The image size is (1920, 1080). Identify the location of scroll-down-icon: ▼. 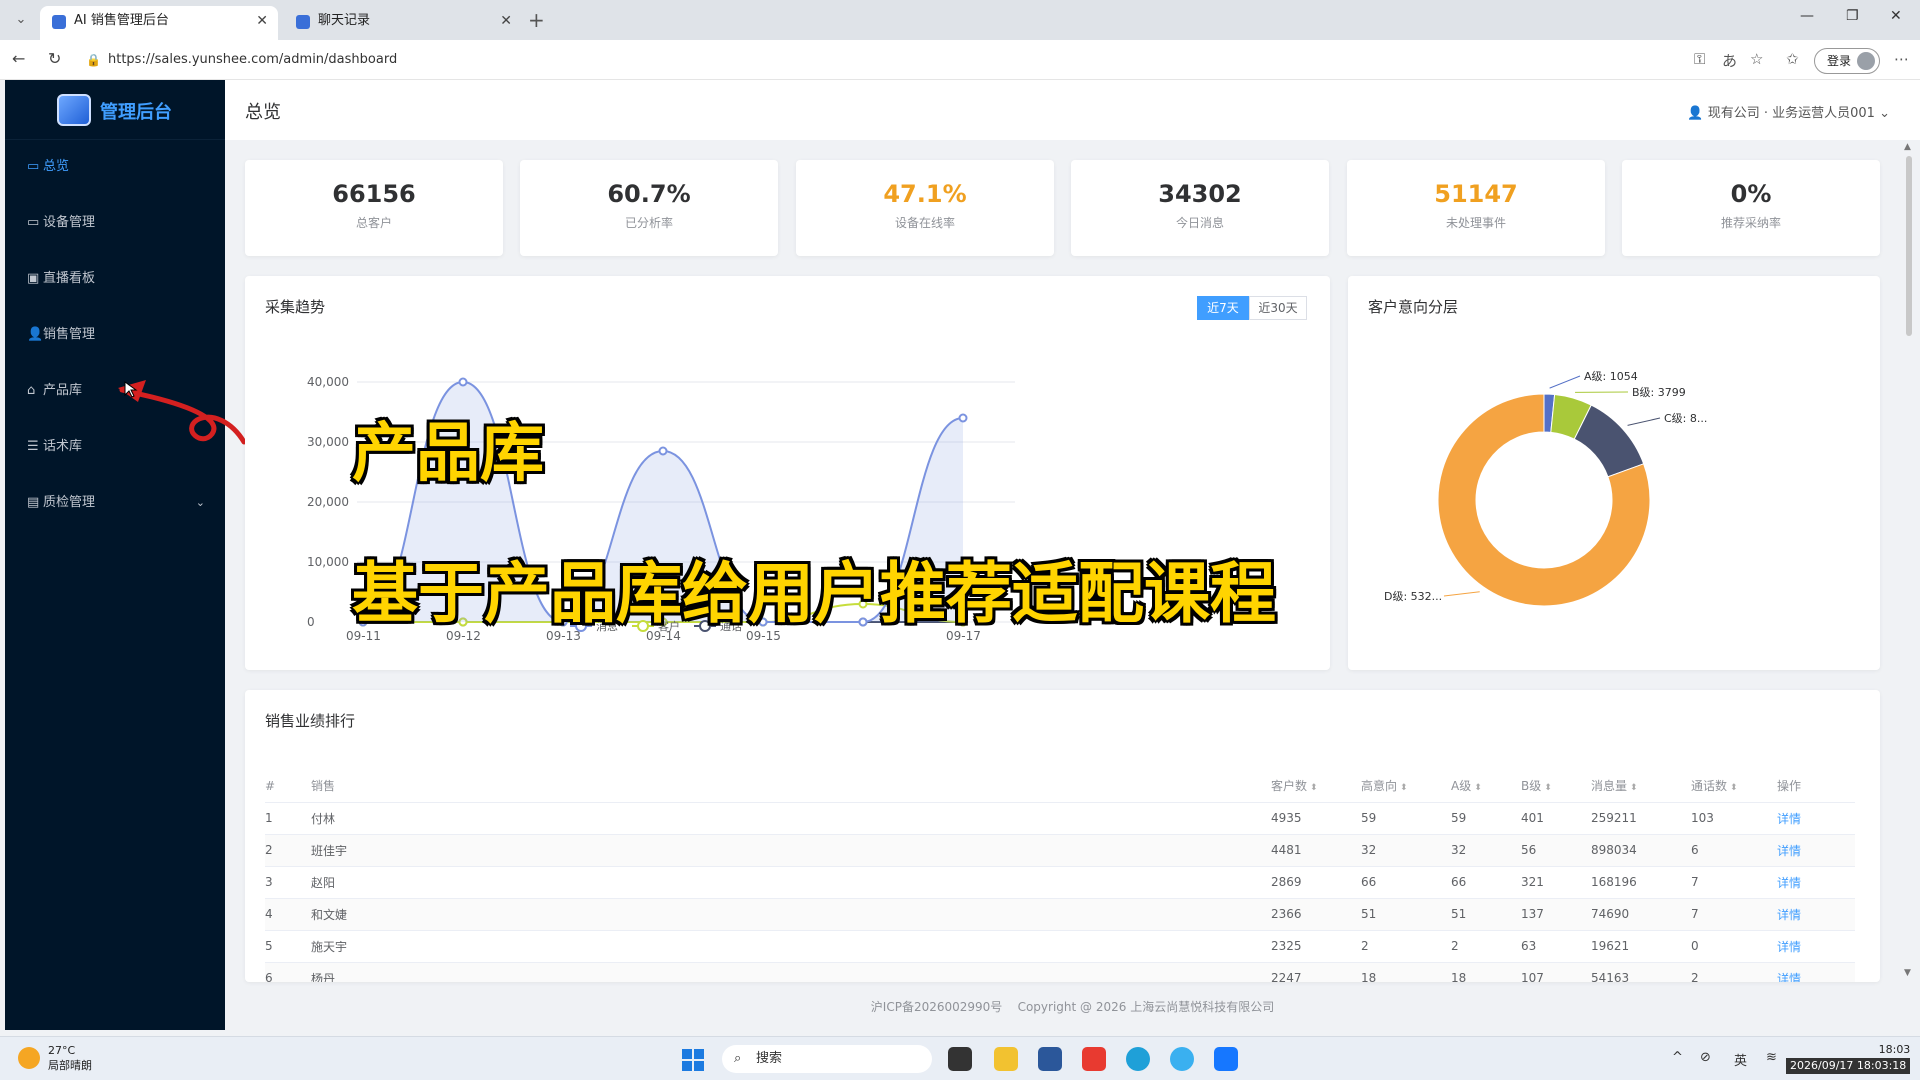
(1907, 973).